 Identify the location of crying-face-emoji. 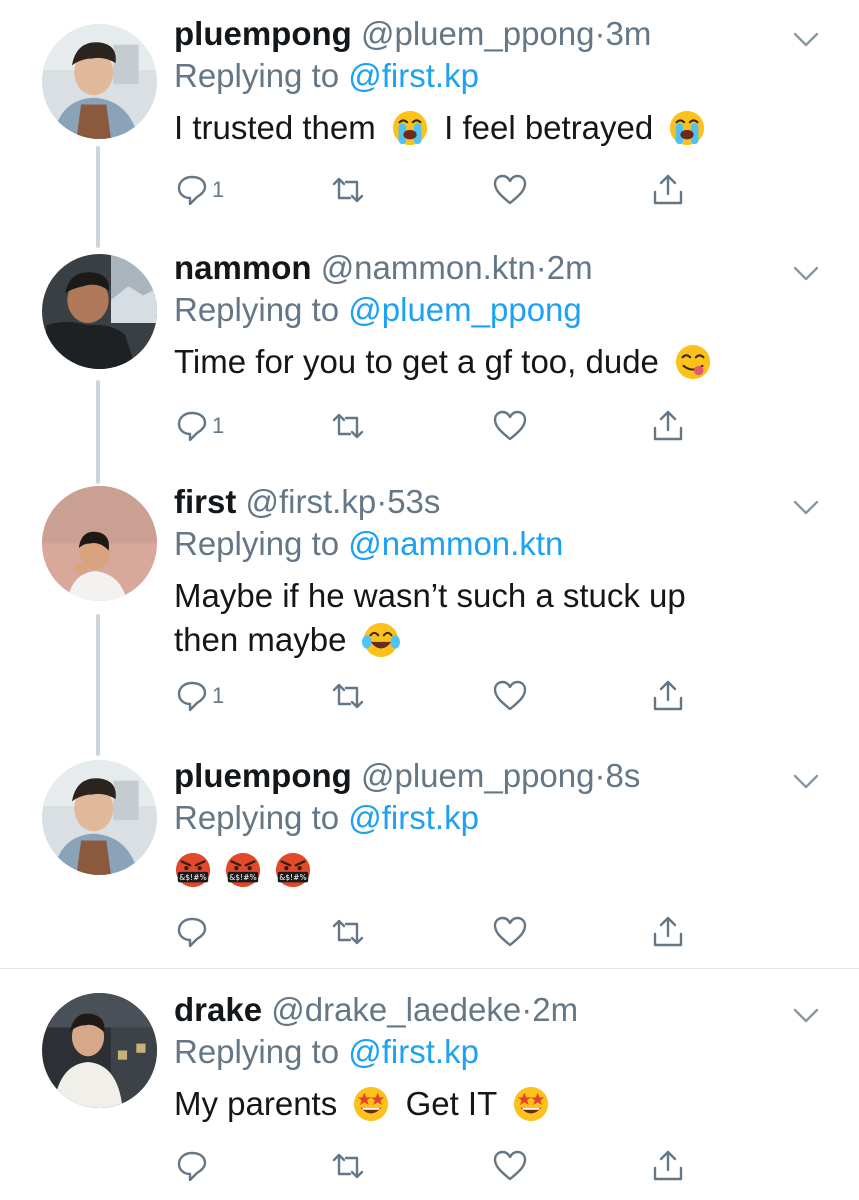
(410, 128).